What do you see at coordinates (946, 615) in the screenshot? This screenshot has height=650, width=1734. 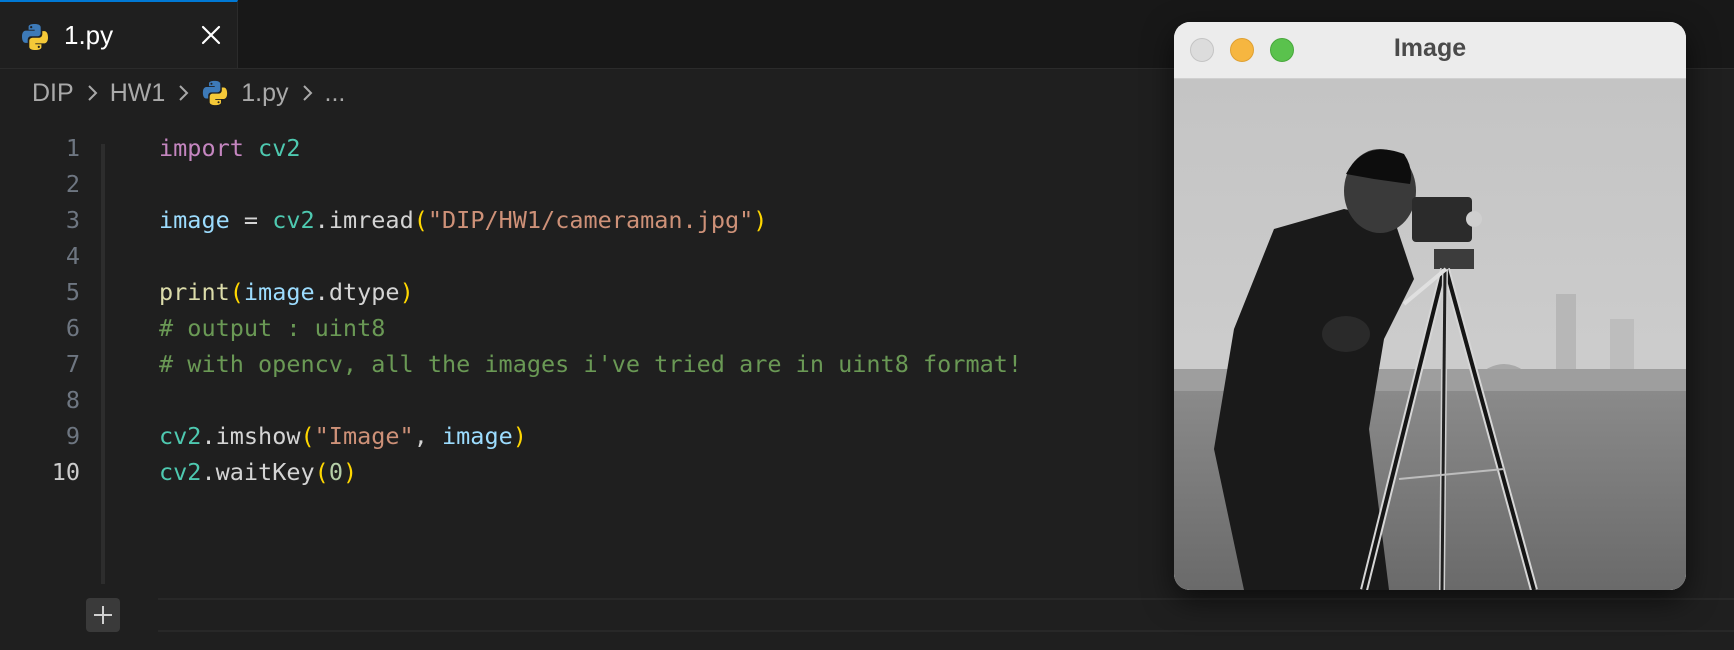 I see `current-line-highlight` at bounding box center [946, 615].